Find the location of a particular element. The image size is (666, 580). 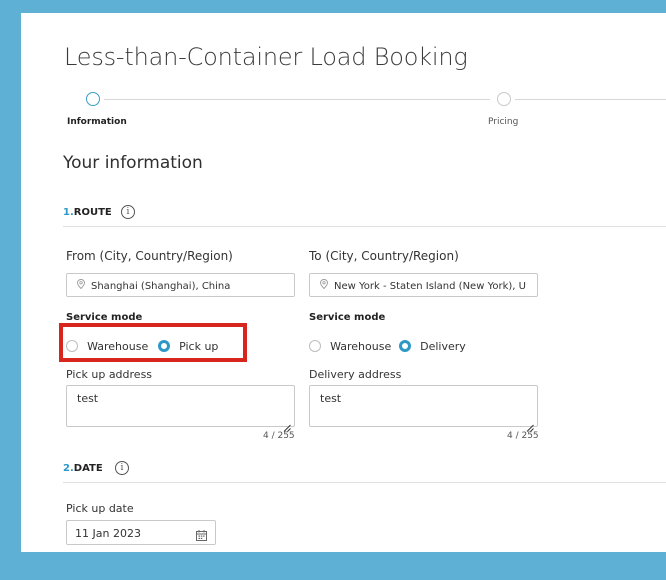

delivery-address-label: Delivery address is located at coordinates (355, 374).